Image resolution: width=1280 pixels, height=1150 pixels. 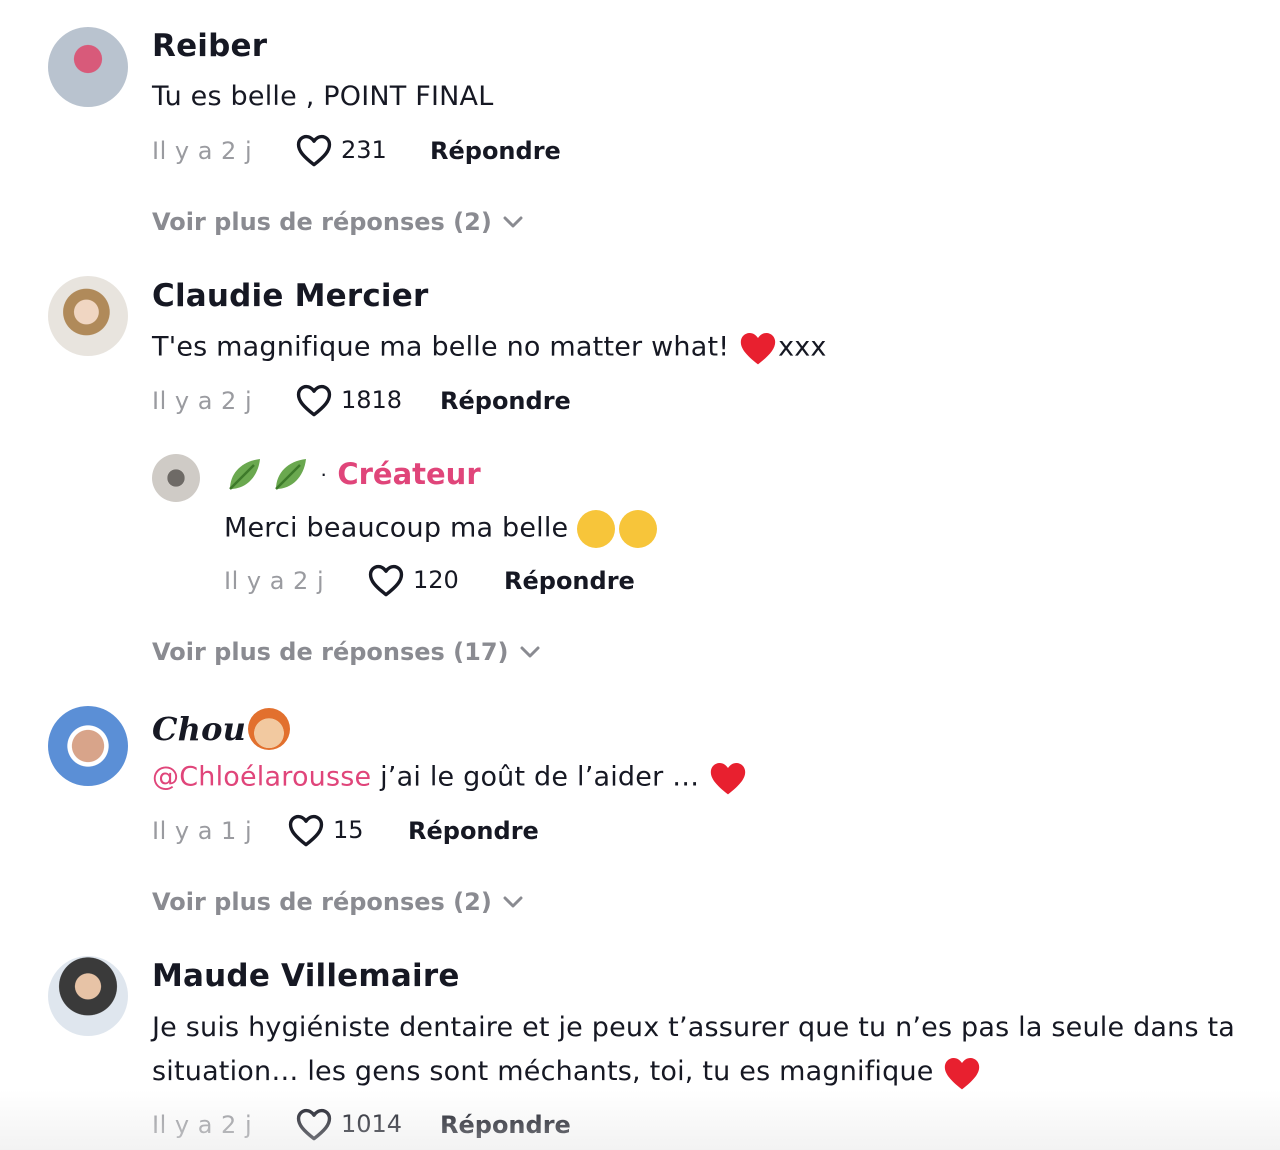 I want to click on creator-badge: Créateur, so click(x=409, y=474).